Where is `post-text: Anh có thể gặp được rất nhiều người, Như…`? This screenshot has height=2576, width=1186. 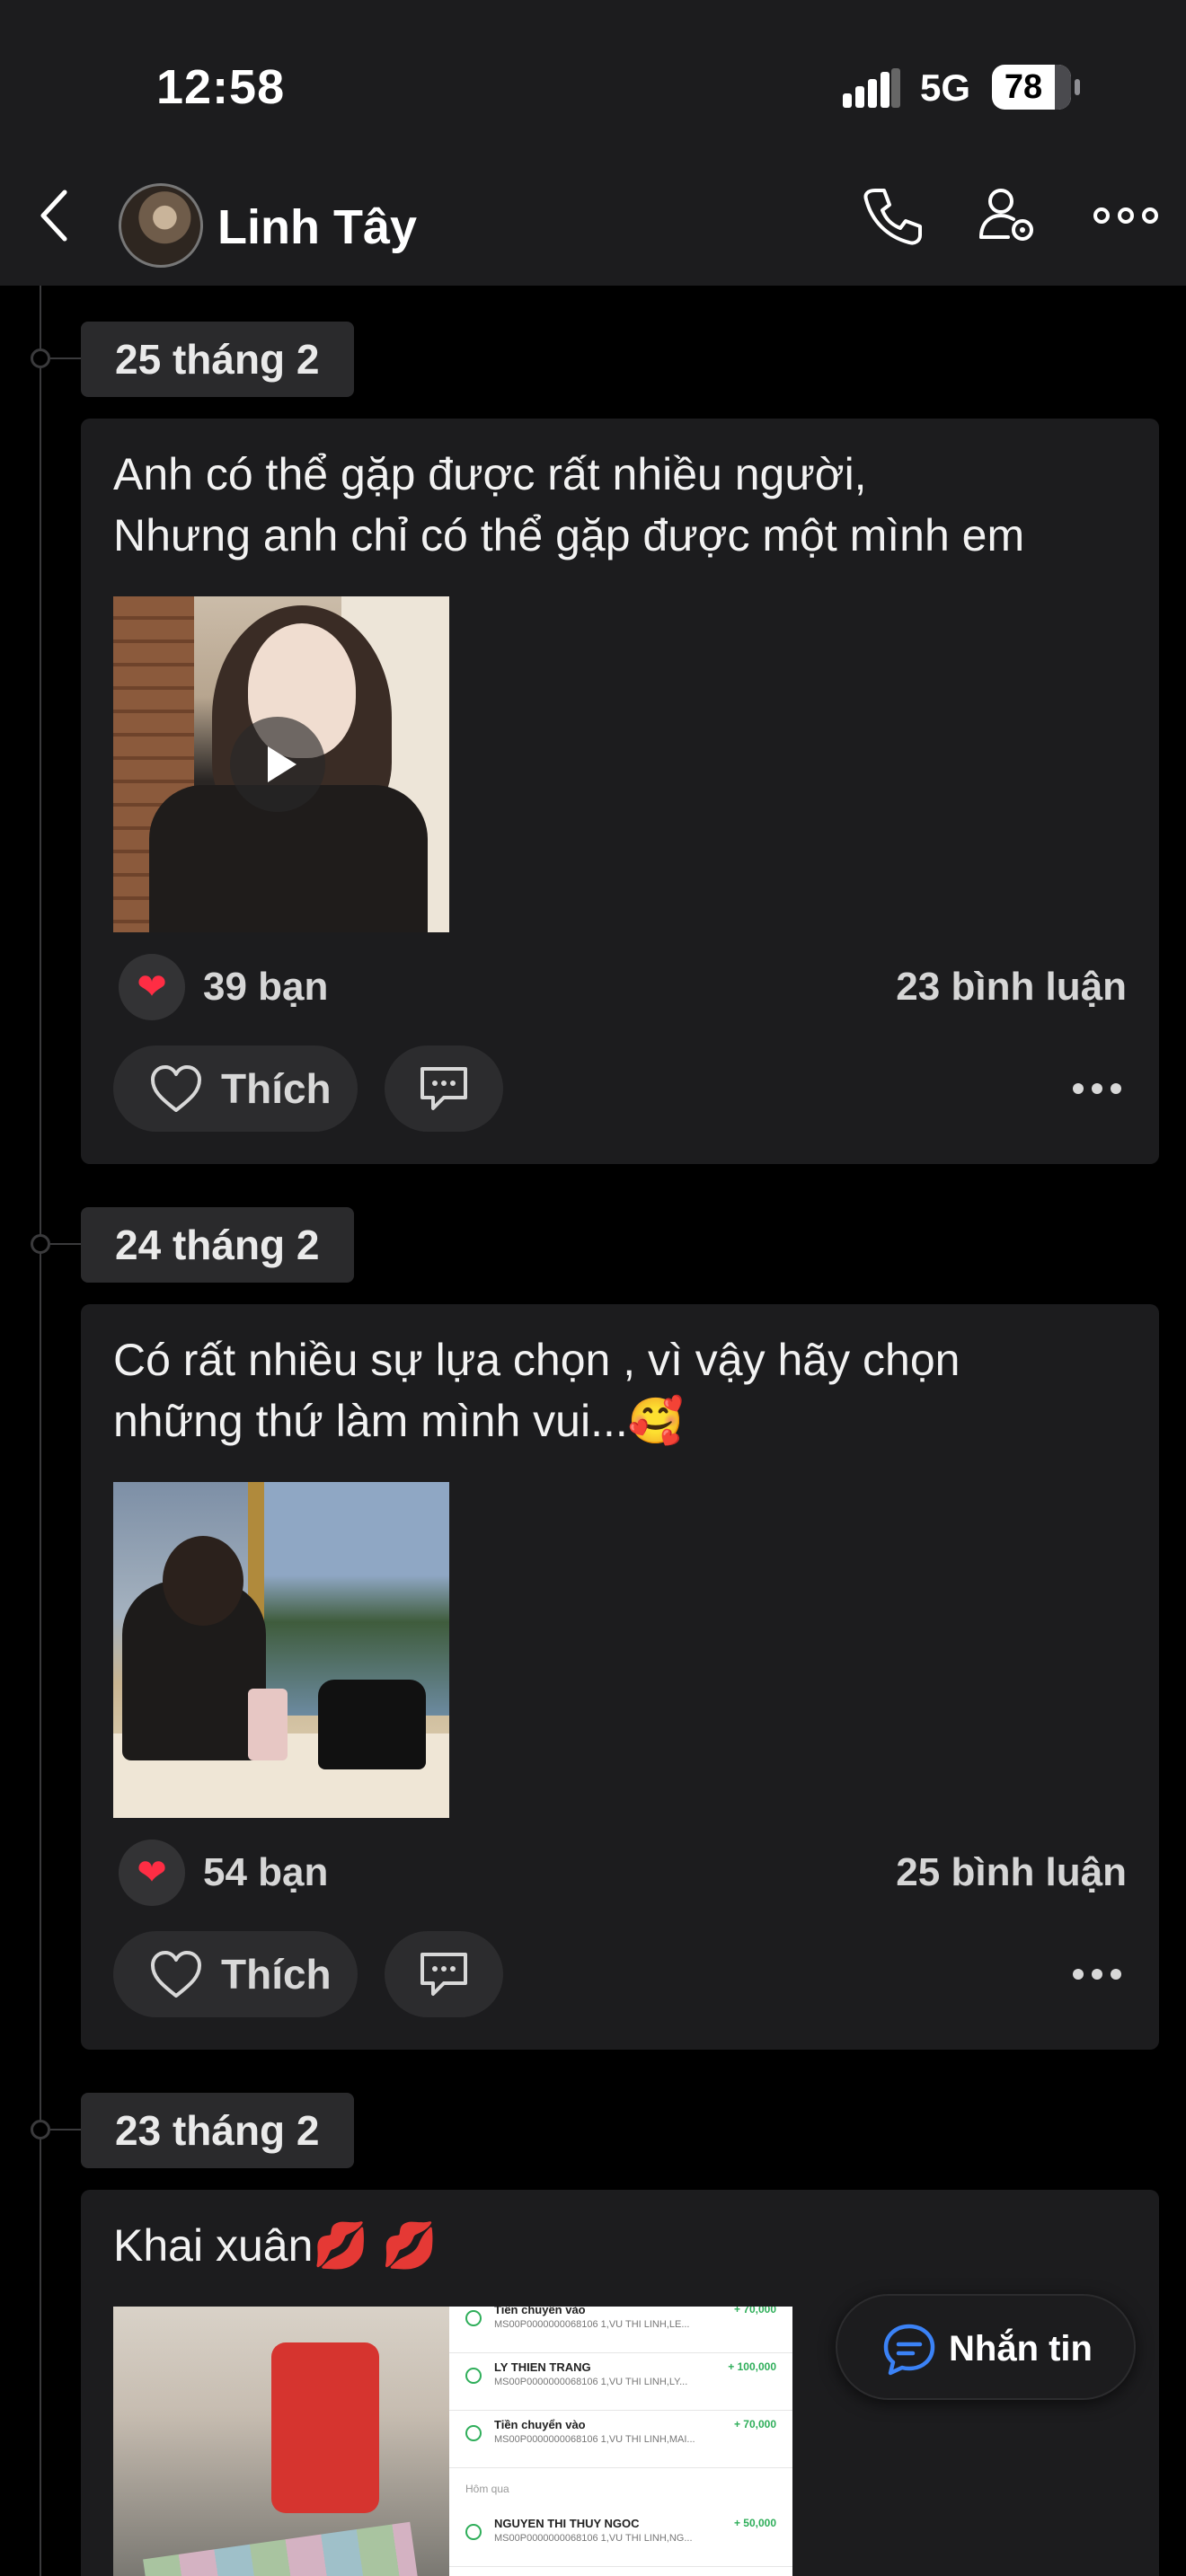
post-text: Anh có thể gặp được rất nhiều người, Như… is located at coordinates (569, 504).